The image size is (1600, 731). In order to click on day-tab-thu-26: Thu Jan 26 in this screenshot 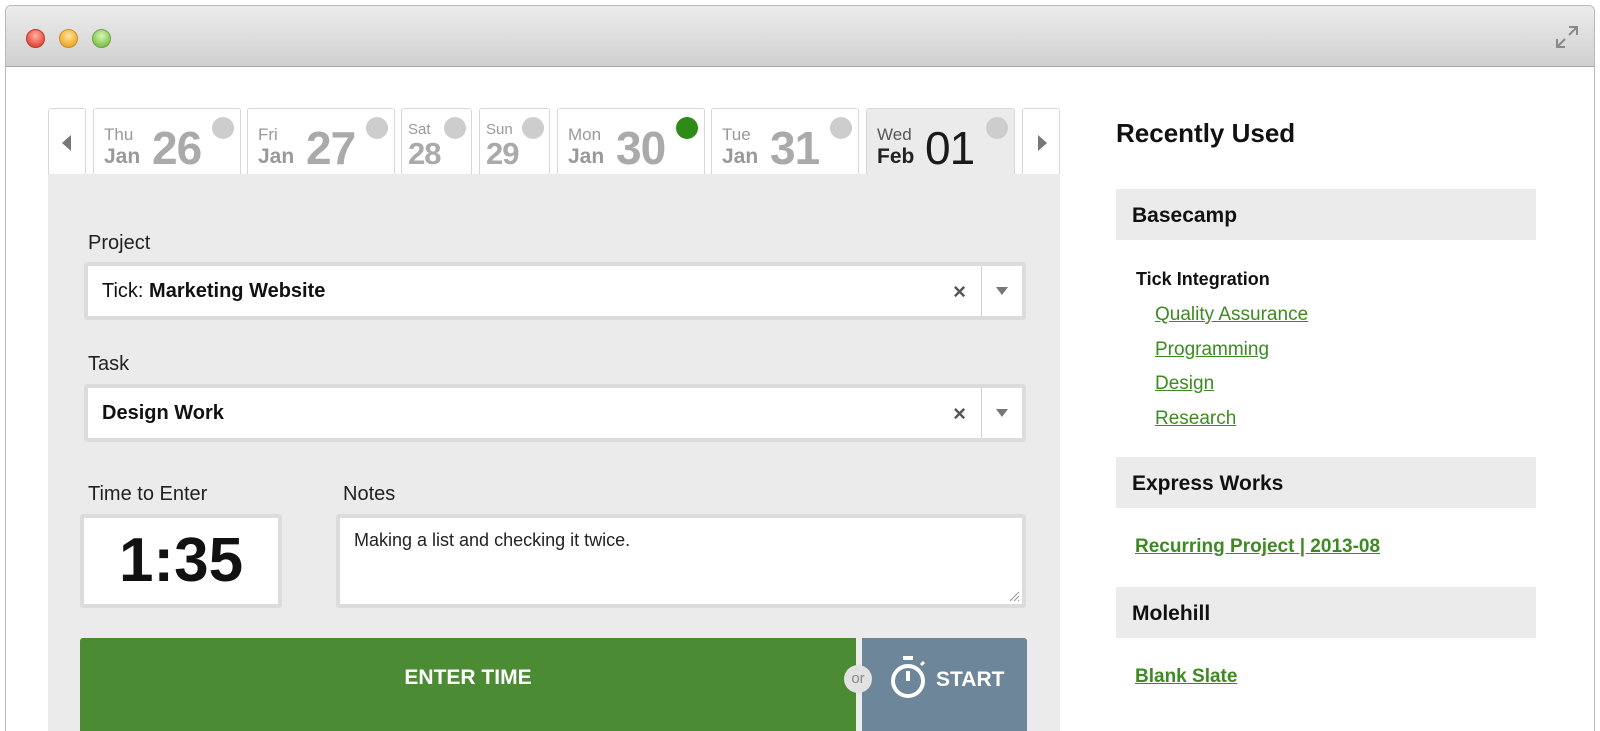, I will do `click(167, 141)`.